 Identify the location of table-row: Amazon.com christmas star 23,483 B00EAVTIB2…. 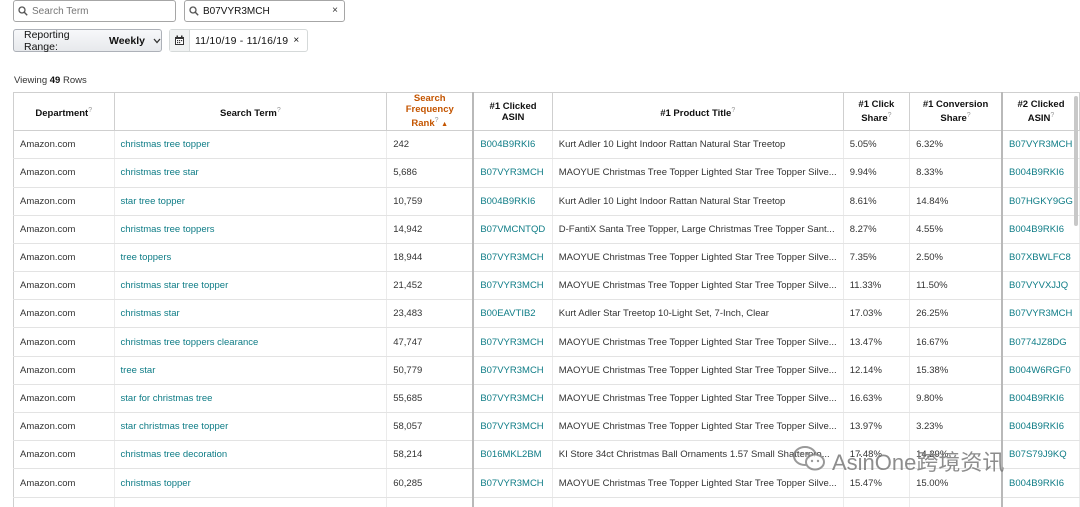
(546, 314).